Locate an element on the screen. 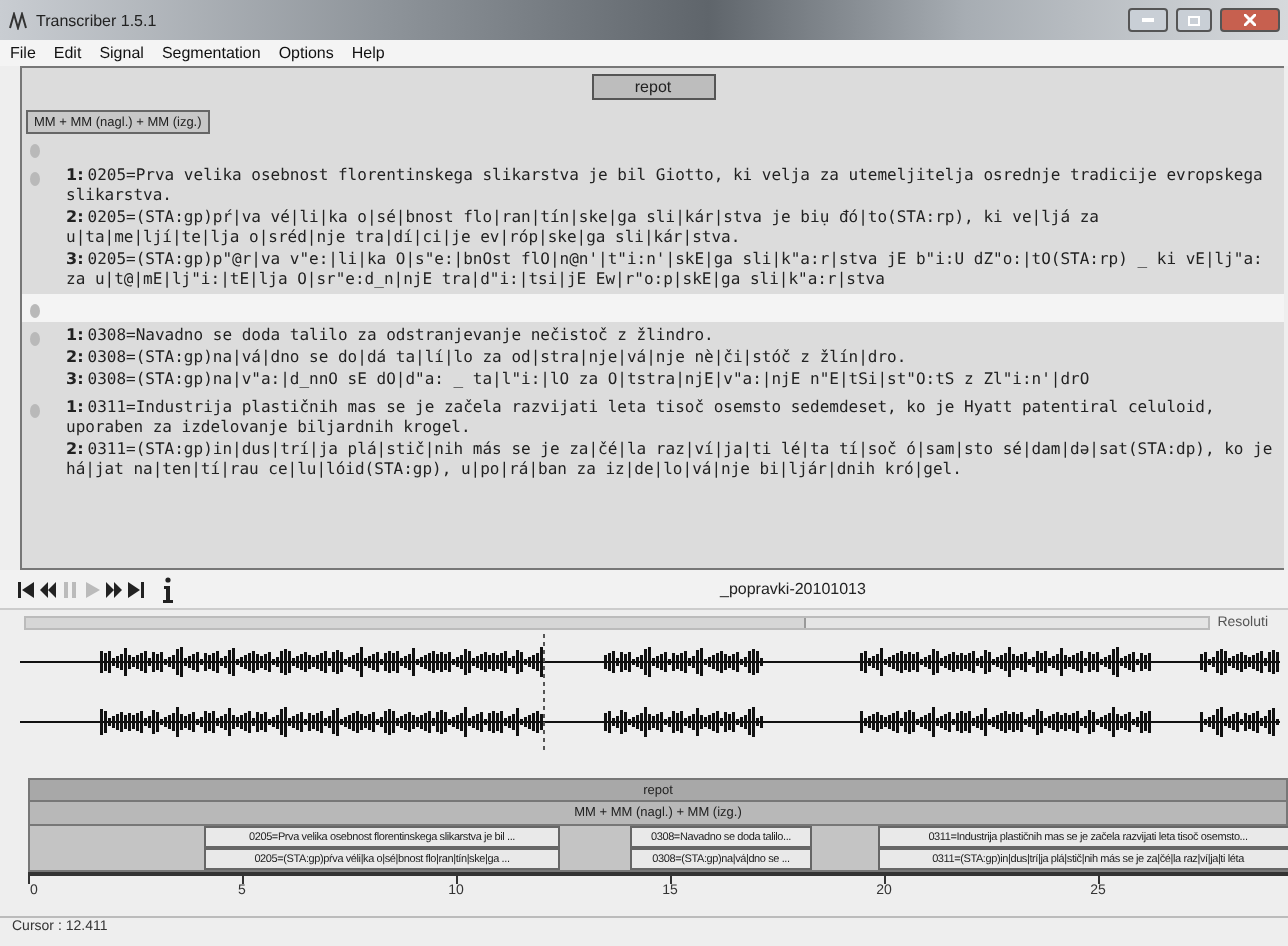  transcription-line: 1: 0308=Navadno se doda talilo za odstranjevanje nečistoč z žlindro. is located at coordinates (390, 336).